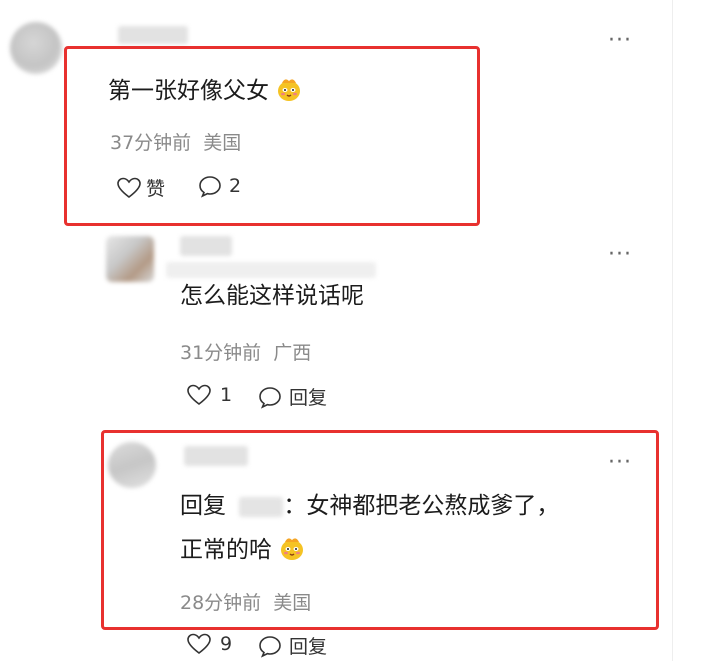 Image resolution: width=719 pixels, height=661 pixels. I want to click on like-count: 9, so click(226, 644).